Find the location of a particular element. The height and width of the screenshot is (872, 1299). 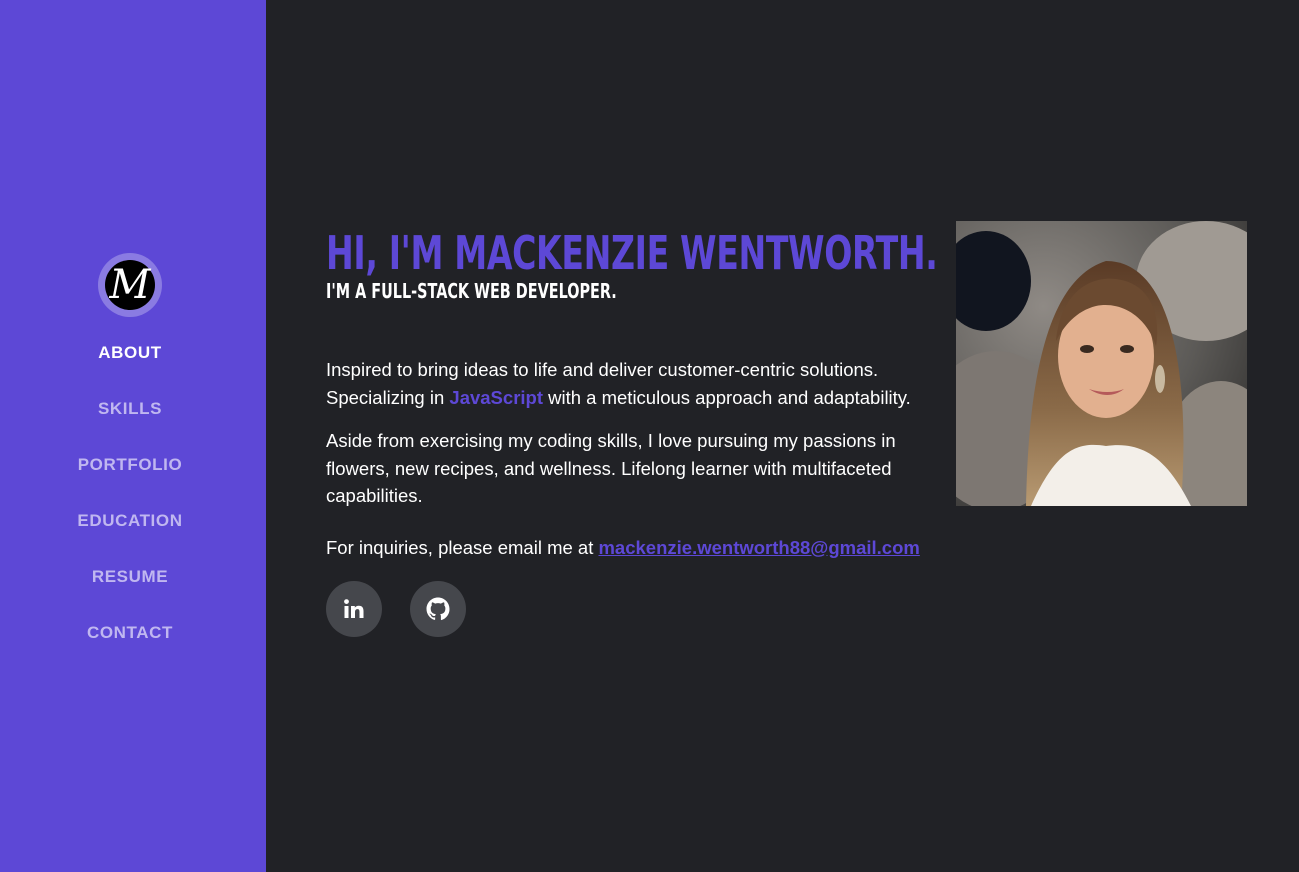

portrait-image is located at coordinates (1101, 363).